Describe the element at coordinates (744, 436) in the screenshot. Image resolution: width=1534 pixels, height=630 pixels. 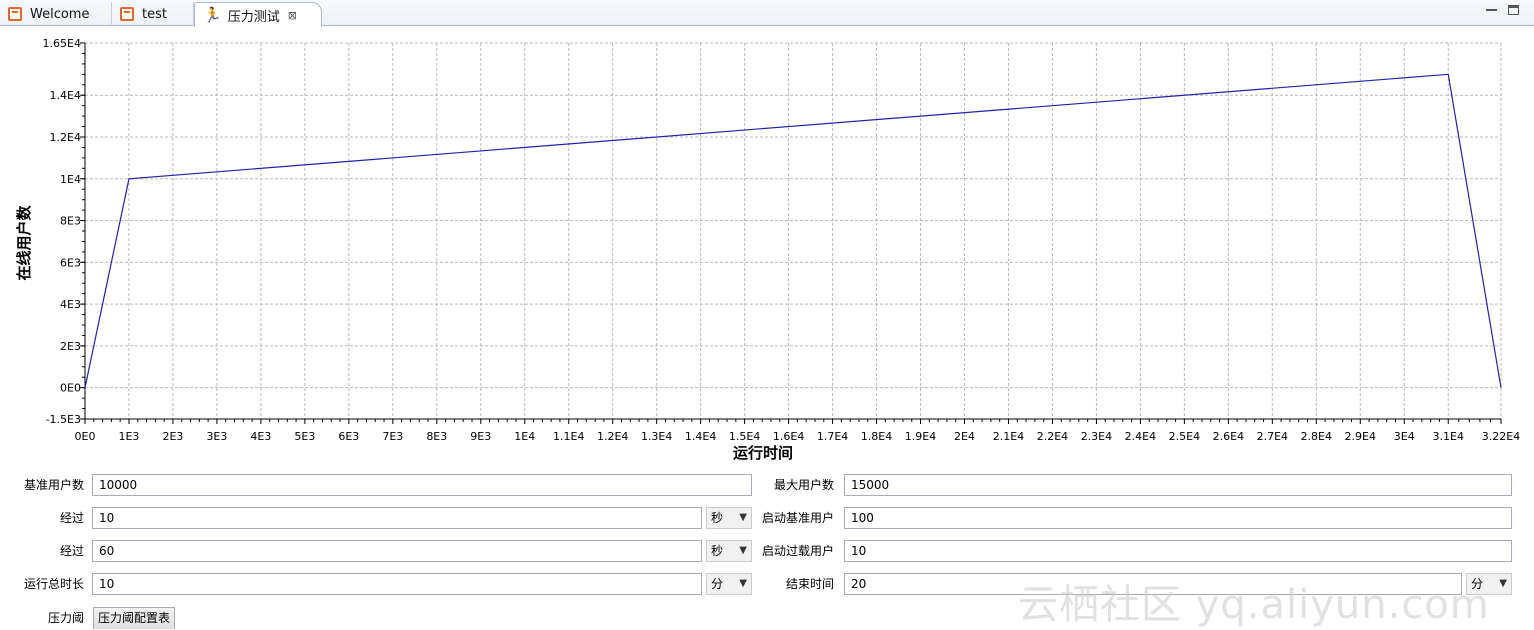
I see `x-tick-label: 1.5E4` at that location.